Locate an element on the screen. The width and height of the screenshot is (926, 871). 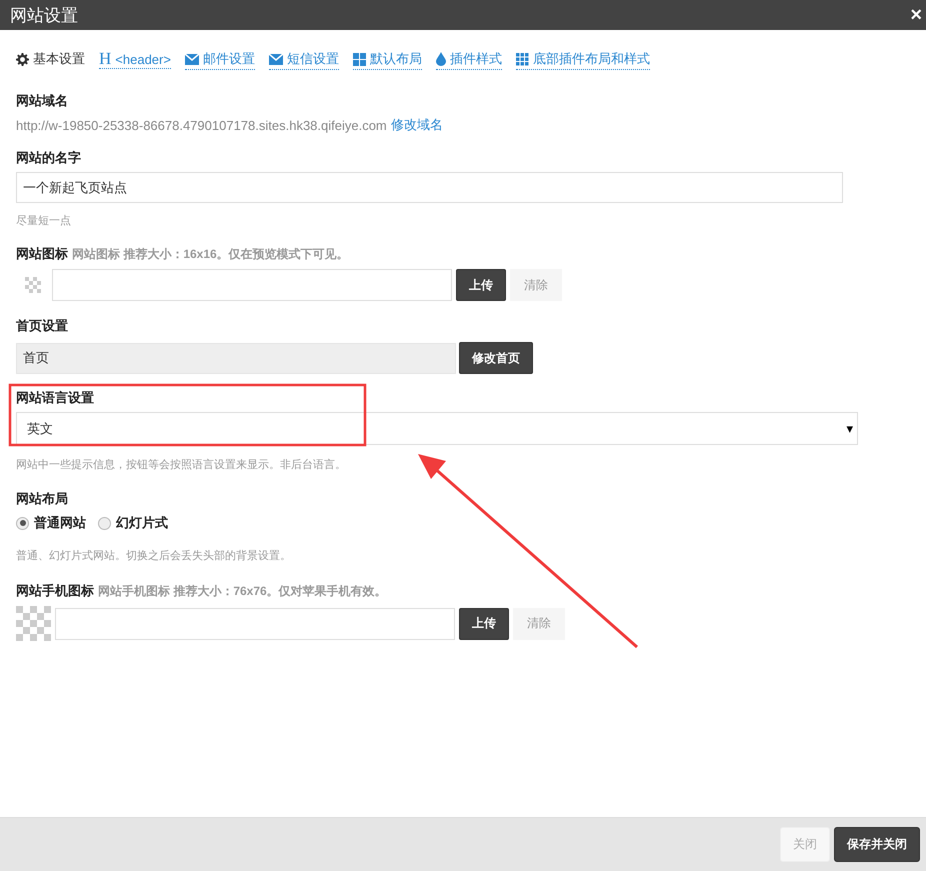
hint-text: 网站中一些提示信息，按钮等会按照语言设置来显示。非后台语言。 is located at coordinates (181, 465).